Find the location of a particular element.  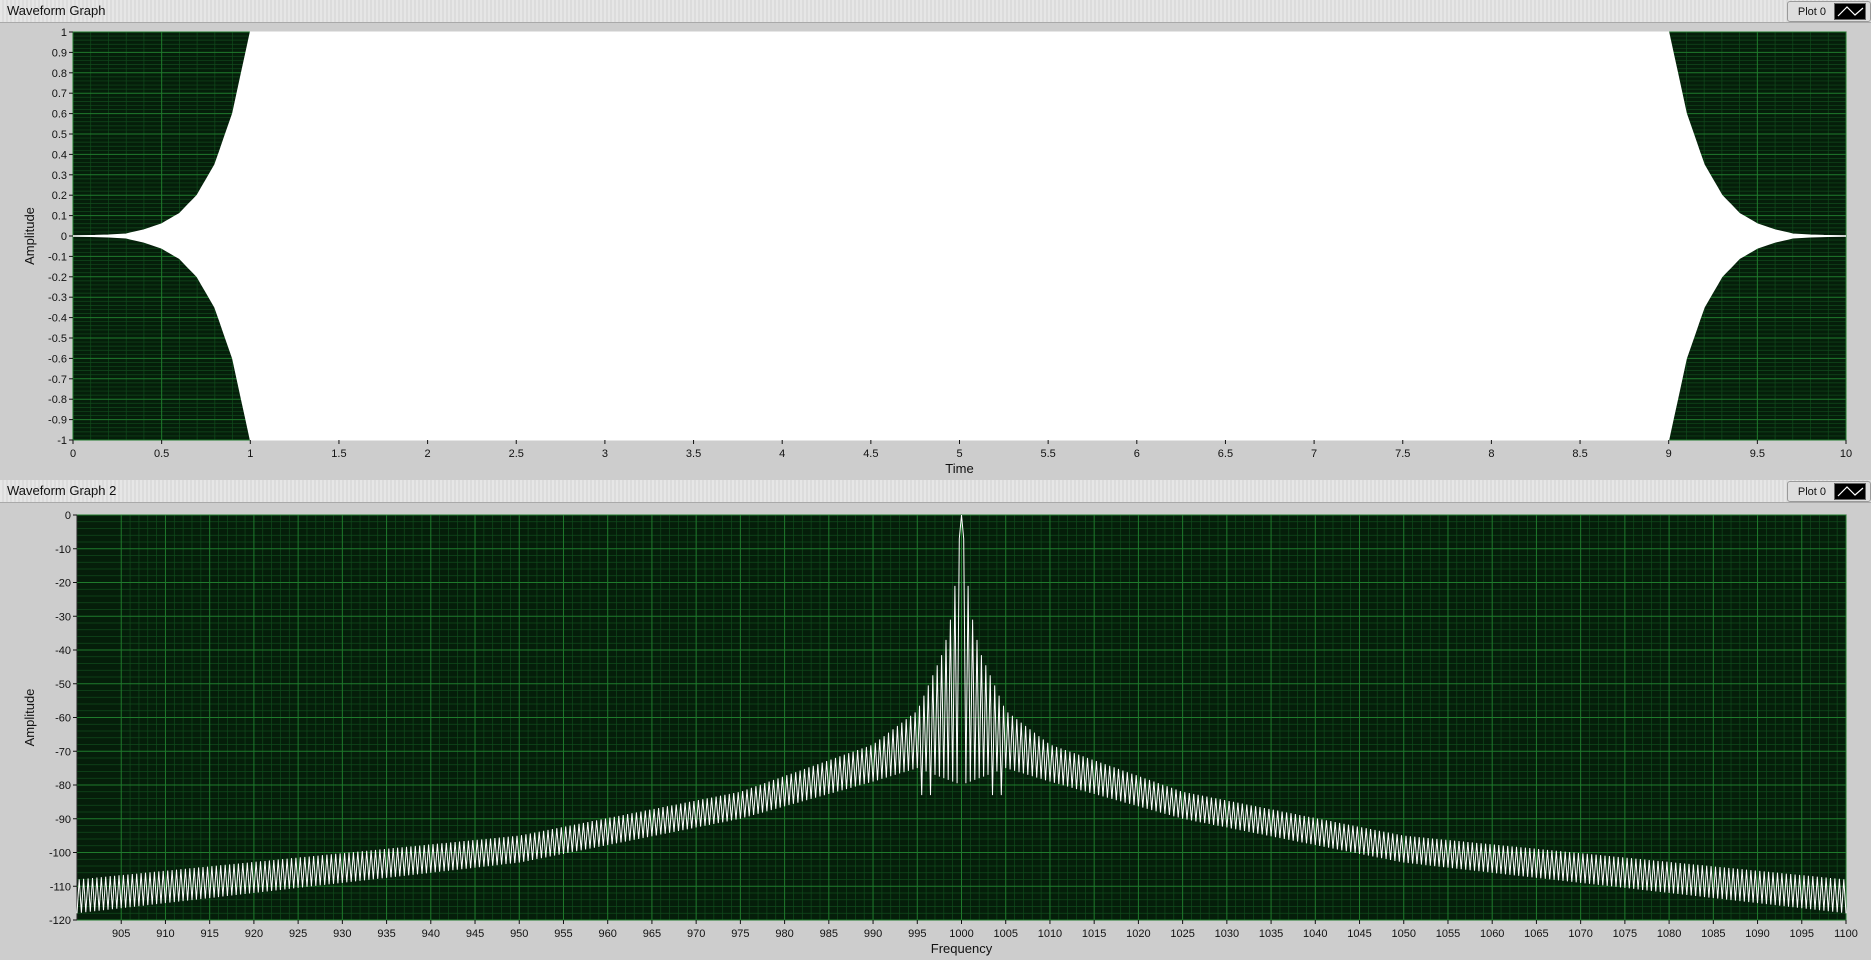

x-tick-label: 1040 is located at coordinates (1315, 934).